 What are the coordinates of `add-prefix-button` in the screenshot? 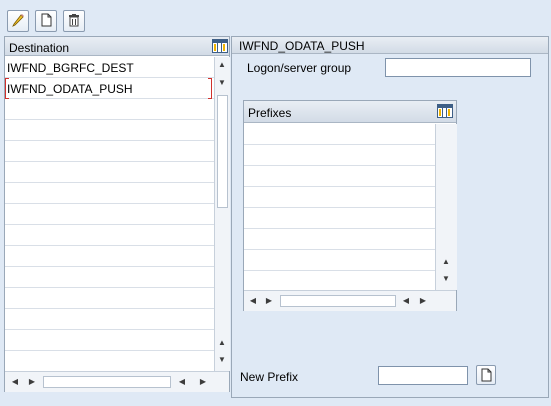 It's located at (486, 375).